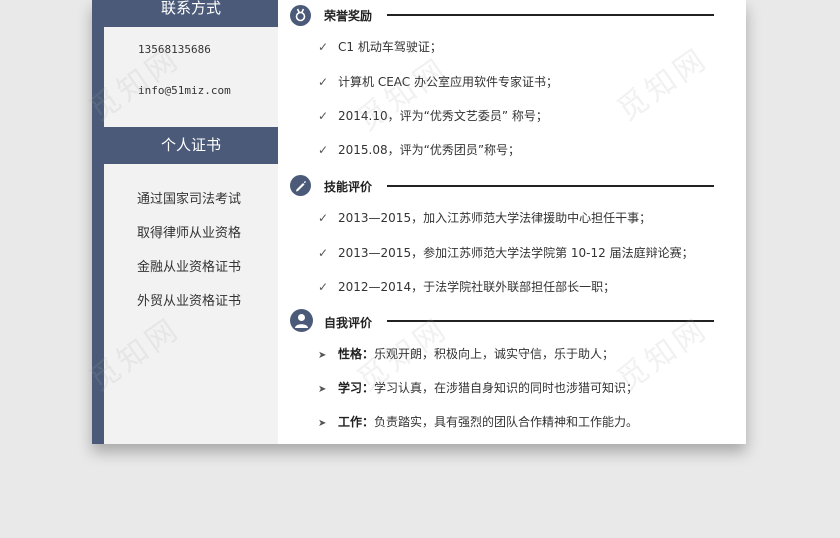  I want to click on honor-item: ✓ 计算机 CEAC 办公室应用软件专家证书；, so click(438, 81).